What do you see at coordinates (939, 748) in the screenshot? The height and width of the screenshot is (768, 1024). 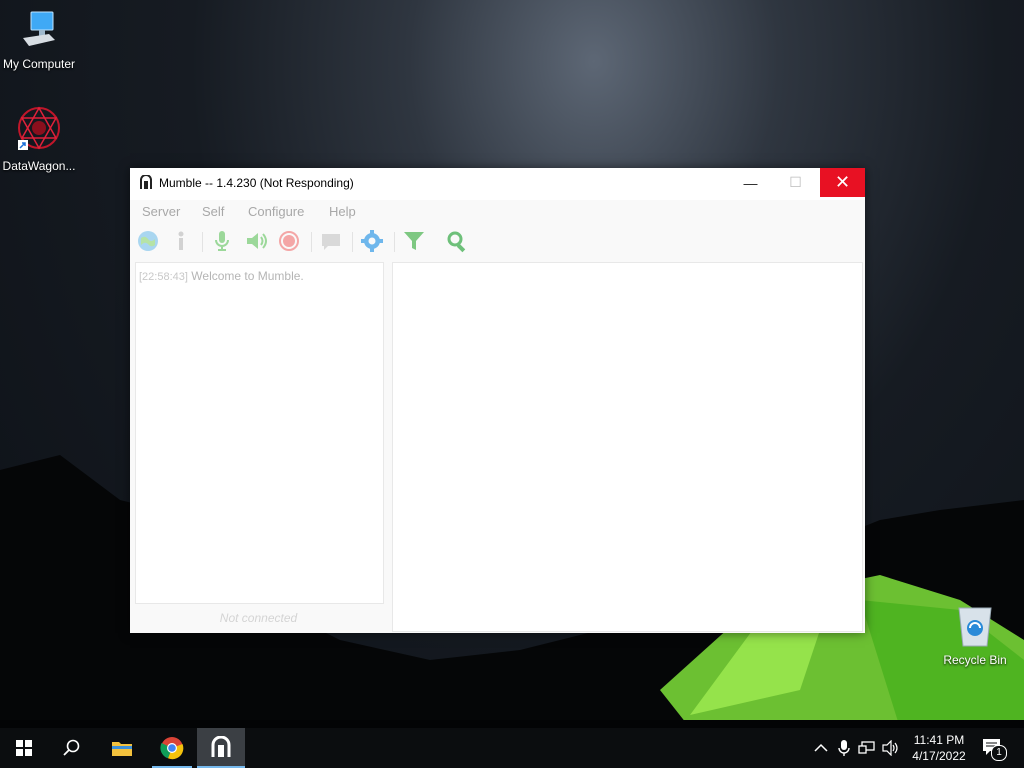 I see `taskbar-clock: 11:41 PM 4/17/2022` at bounding box center [939, 748].